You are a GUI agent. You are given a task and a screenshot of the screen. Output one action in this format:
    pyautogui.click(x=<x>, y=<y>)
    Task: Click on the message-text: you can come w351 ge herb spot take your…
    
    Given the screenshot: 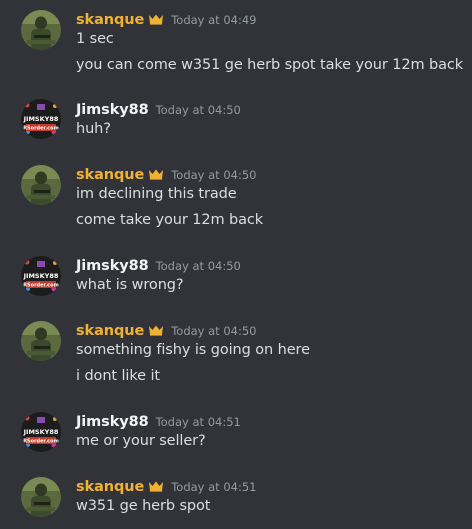 What is the action you would take?
    pyautogui.click(x=270, y=65)
    